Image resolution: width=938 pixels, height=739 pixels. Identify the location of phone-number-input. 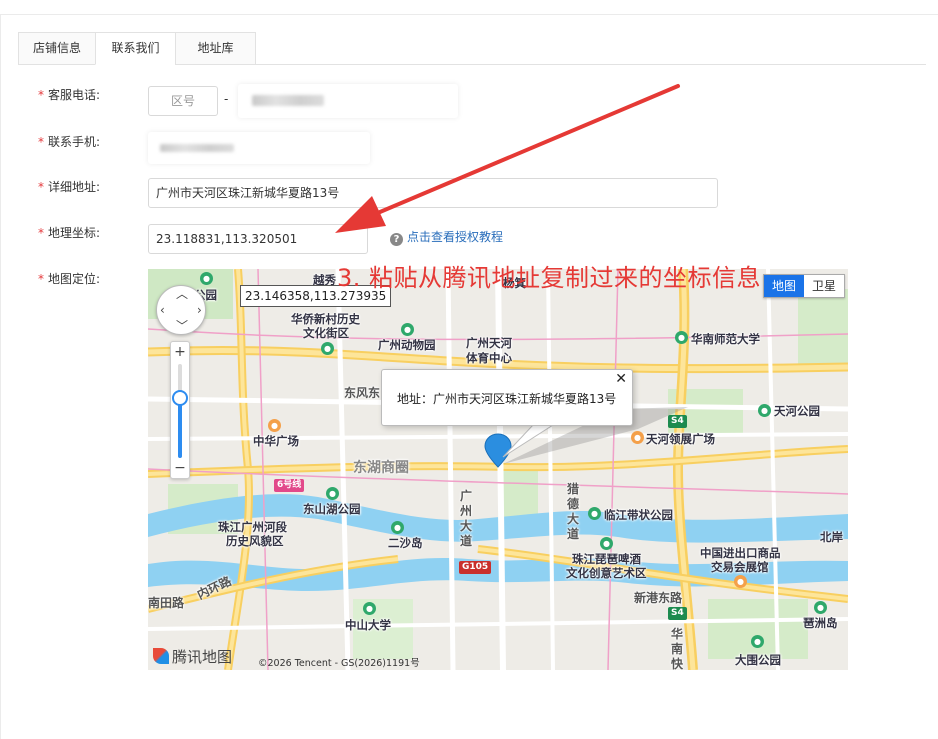
(348, 101).